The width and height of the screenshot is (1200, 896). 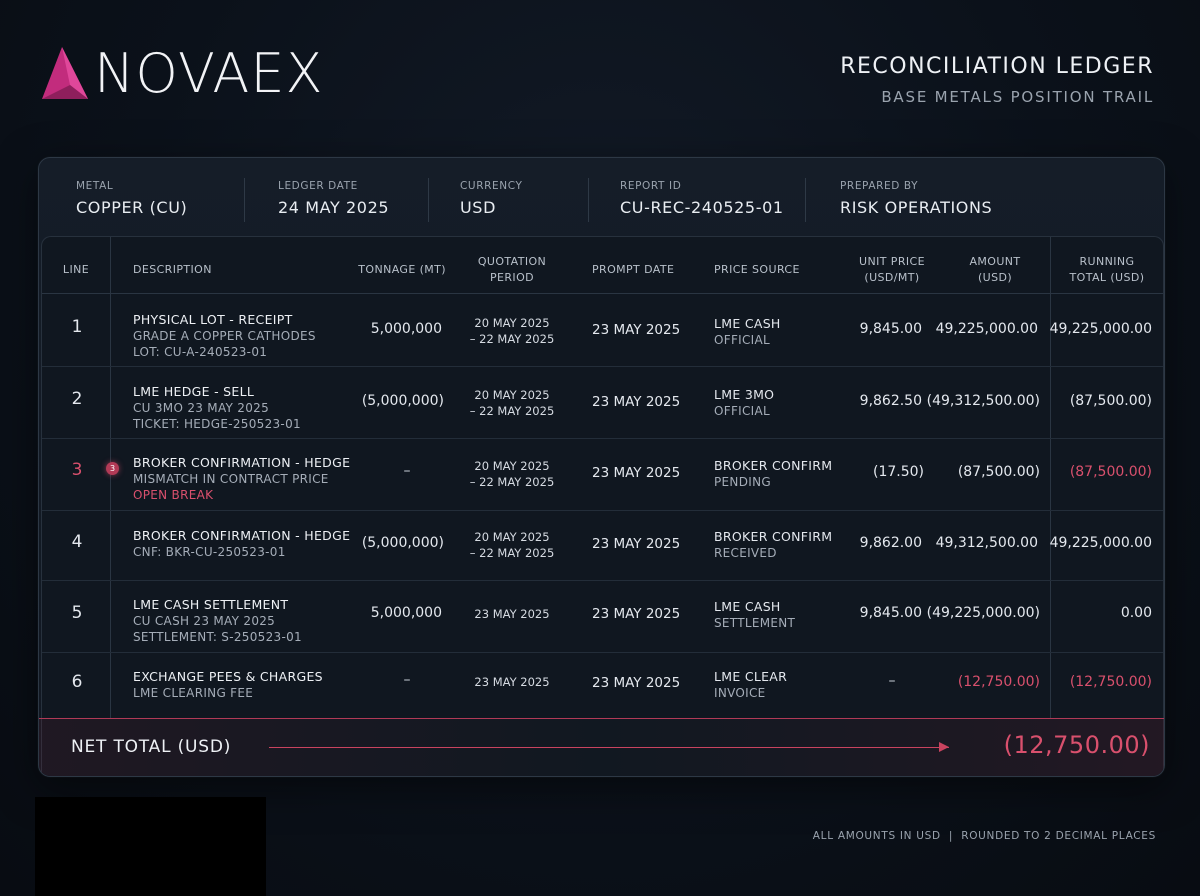 What do you see at coordinates (747, 332) in the screenshot?
I see `row-price-source: LME CASH OFFICIAL` at bounding box center [747, 332].